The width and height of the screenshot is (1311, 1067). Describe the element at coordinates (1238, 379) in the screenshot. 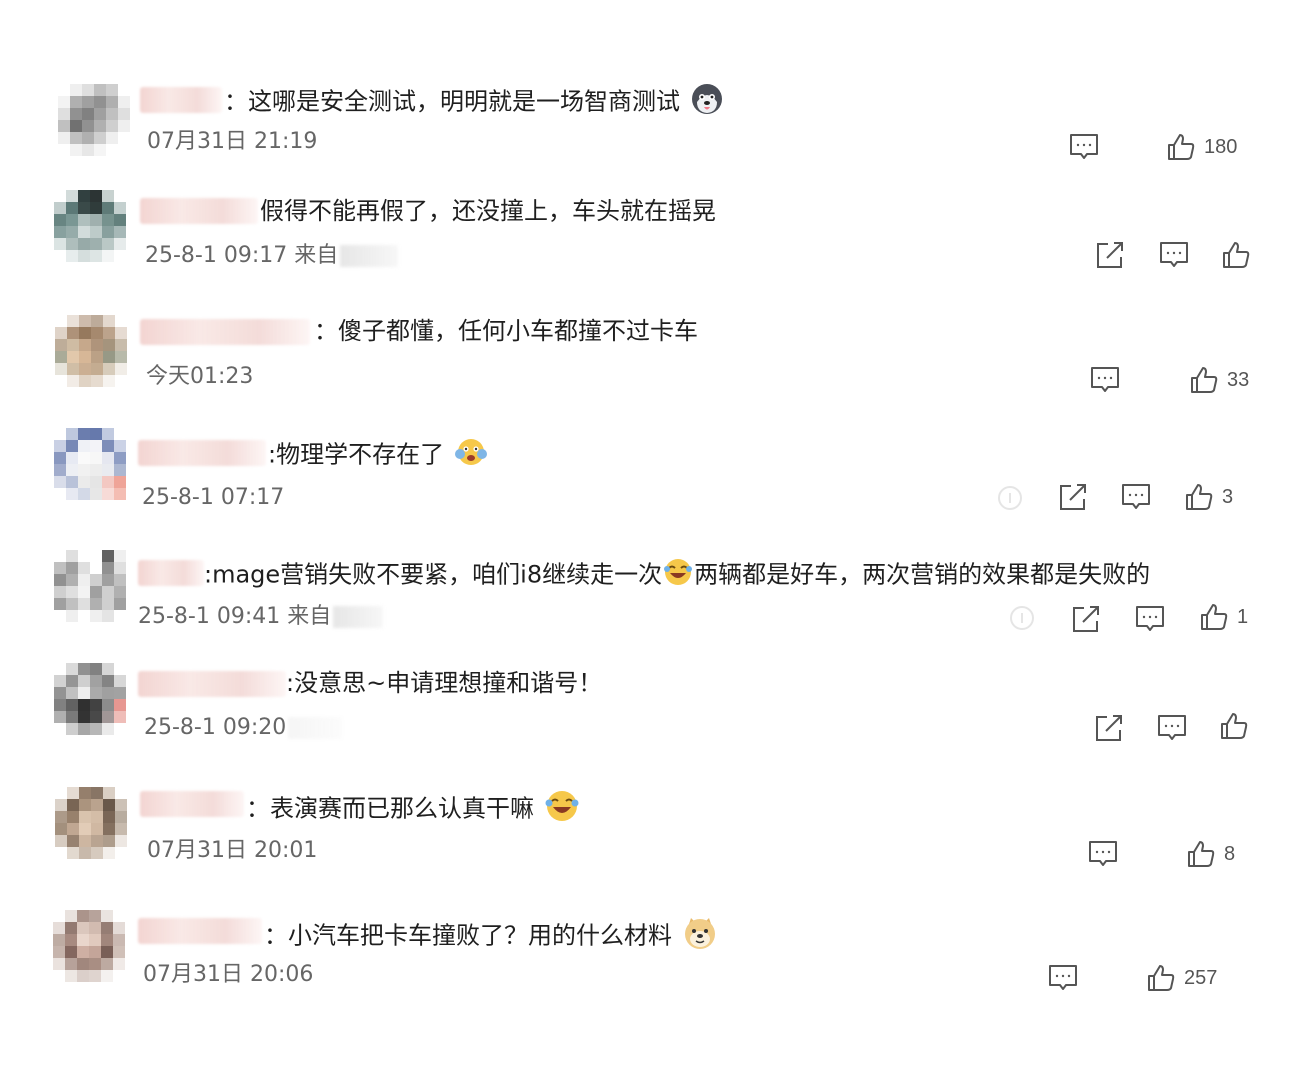

I see `like-count: 33` at that location.